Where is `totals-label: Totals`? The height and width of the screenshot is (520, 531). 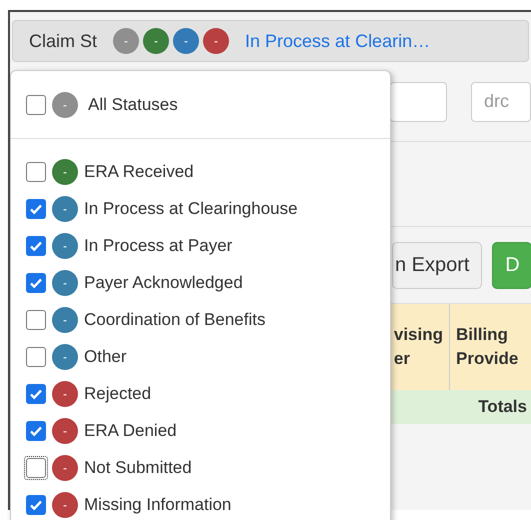
totals-label: Totals is located at coordinates (502, 407).